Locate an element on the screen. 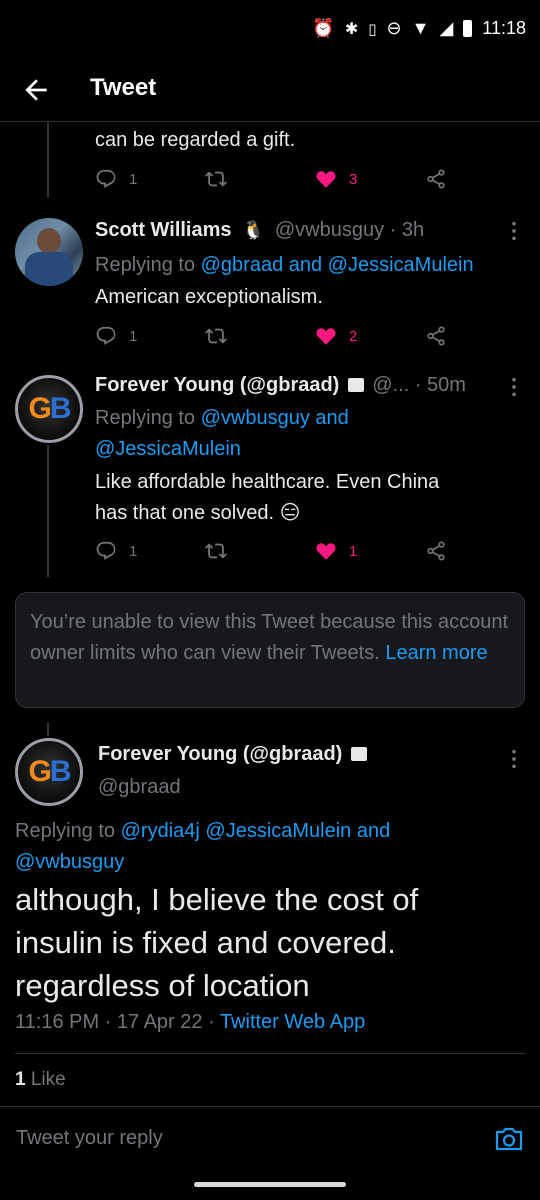  avatar is located at coordinates (49, 252).